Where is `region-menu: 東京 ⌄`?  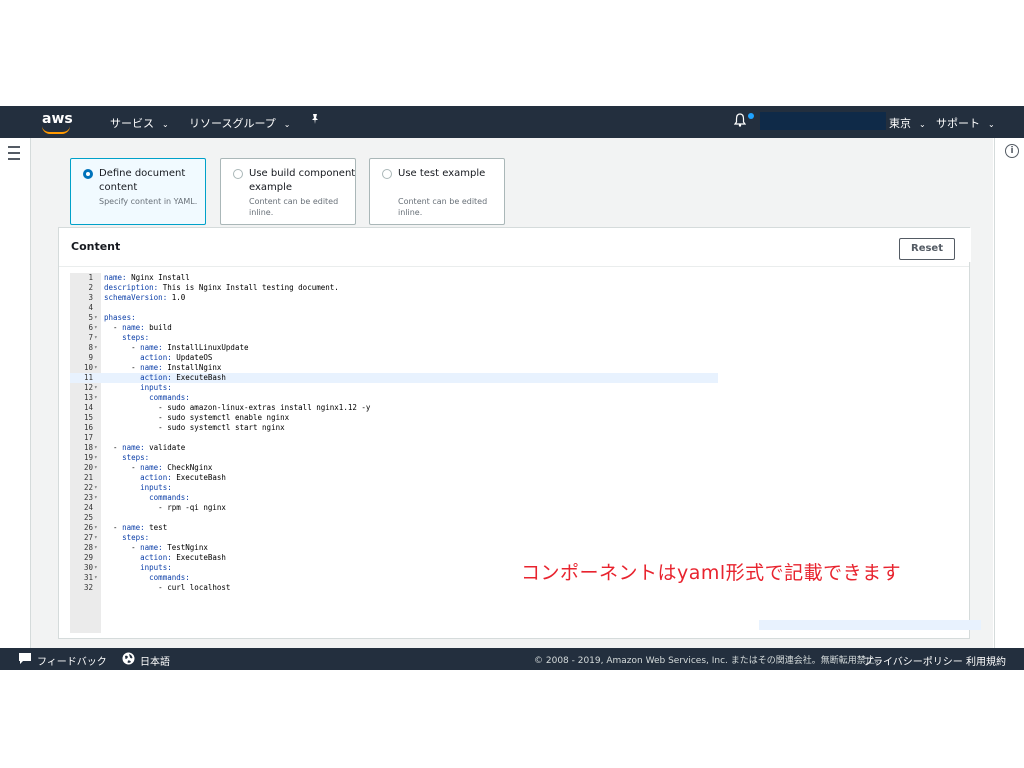 region-menu: 東京 ⌄ is located at coordinates (907, 123).